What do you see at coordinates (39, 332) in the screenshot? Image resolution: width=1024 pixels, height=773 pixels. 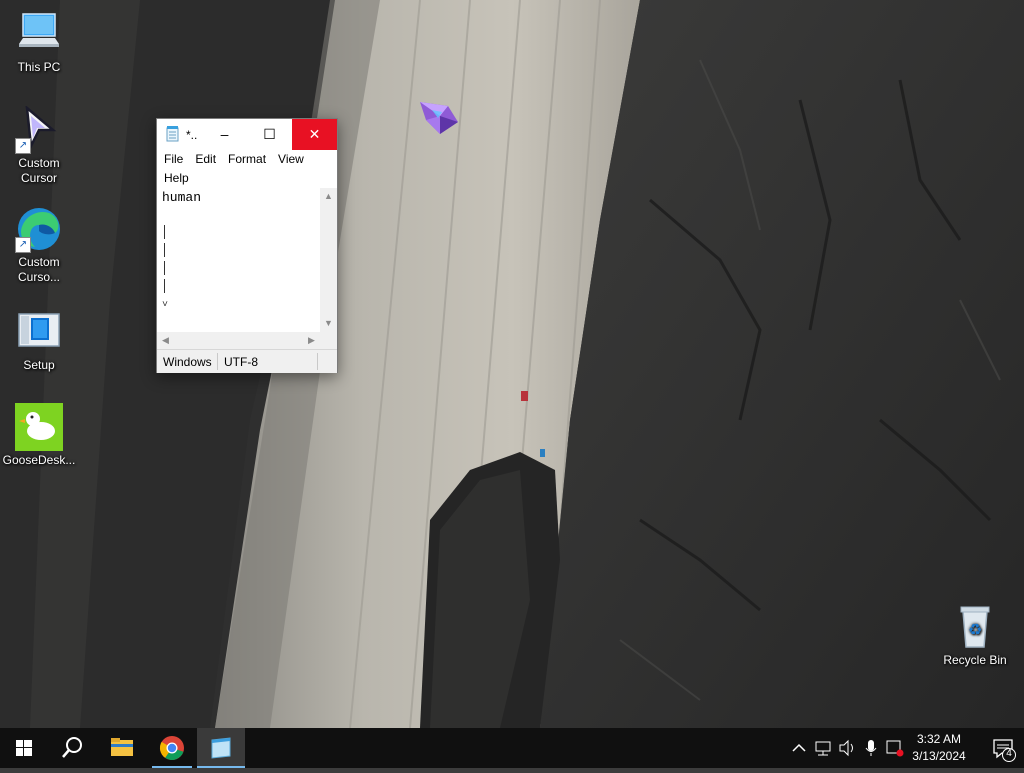 I see `setup-icon` at bounding box center [39, 332].